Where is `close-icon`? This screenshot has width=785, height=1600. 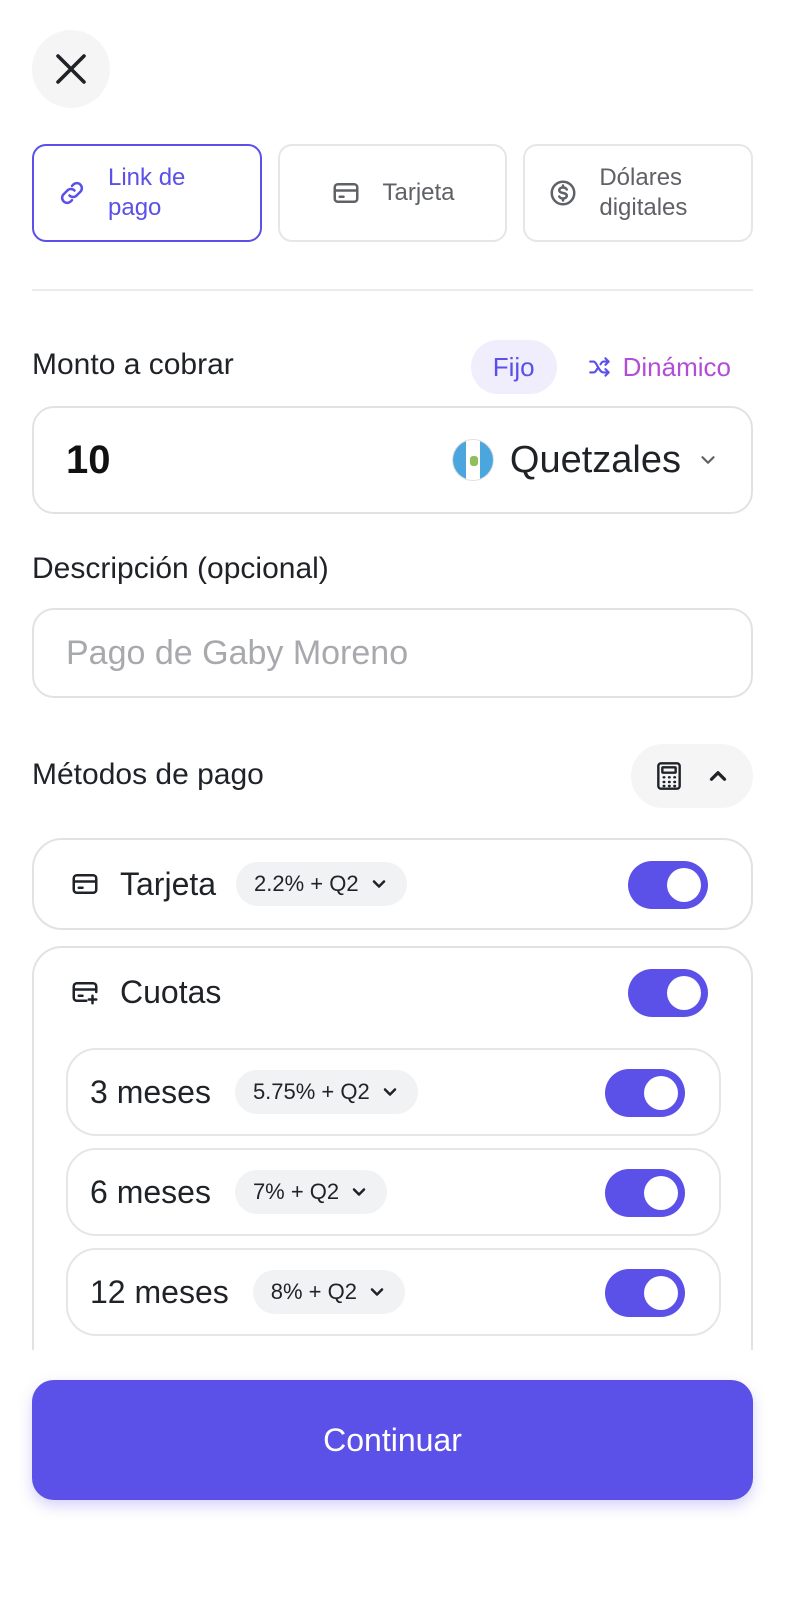
close-icon is located at coordinates (71, 69).